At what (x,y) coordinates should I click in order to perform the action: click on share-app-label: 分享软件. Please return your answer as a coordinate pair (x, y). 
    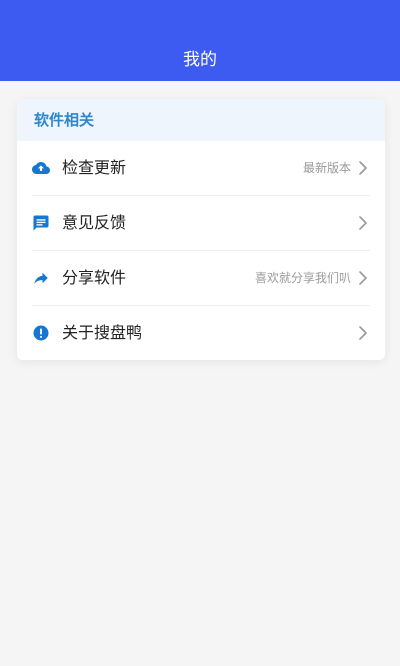
    Looking at the image, I should click on (94, 277).